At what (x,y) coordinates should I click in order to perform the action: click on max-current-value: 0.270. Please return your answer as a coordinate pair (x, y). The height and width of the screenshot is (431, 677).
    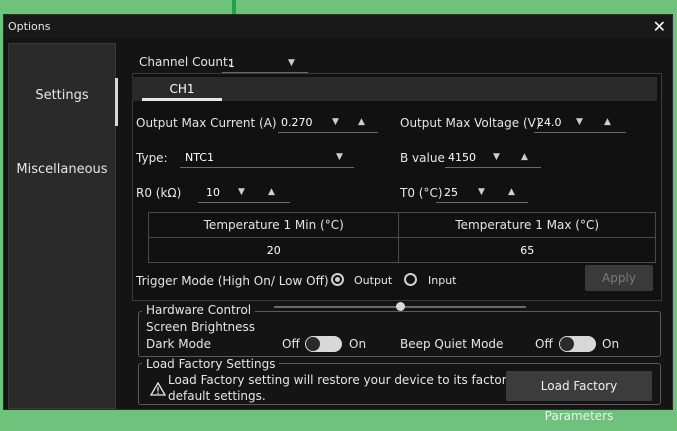
    Looking at the image, I should click on (297, 122).